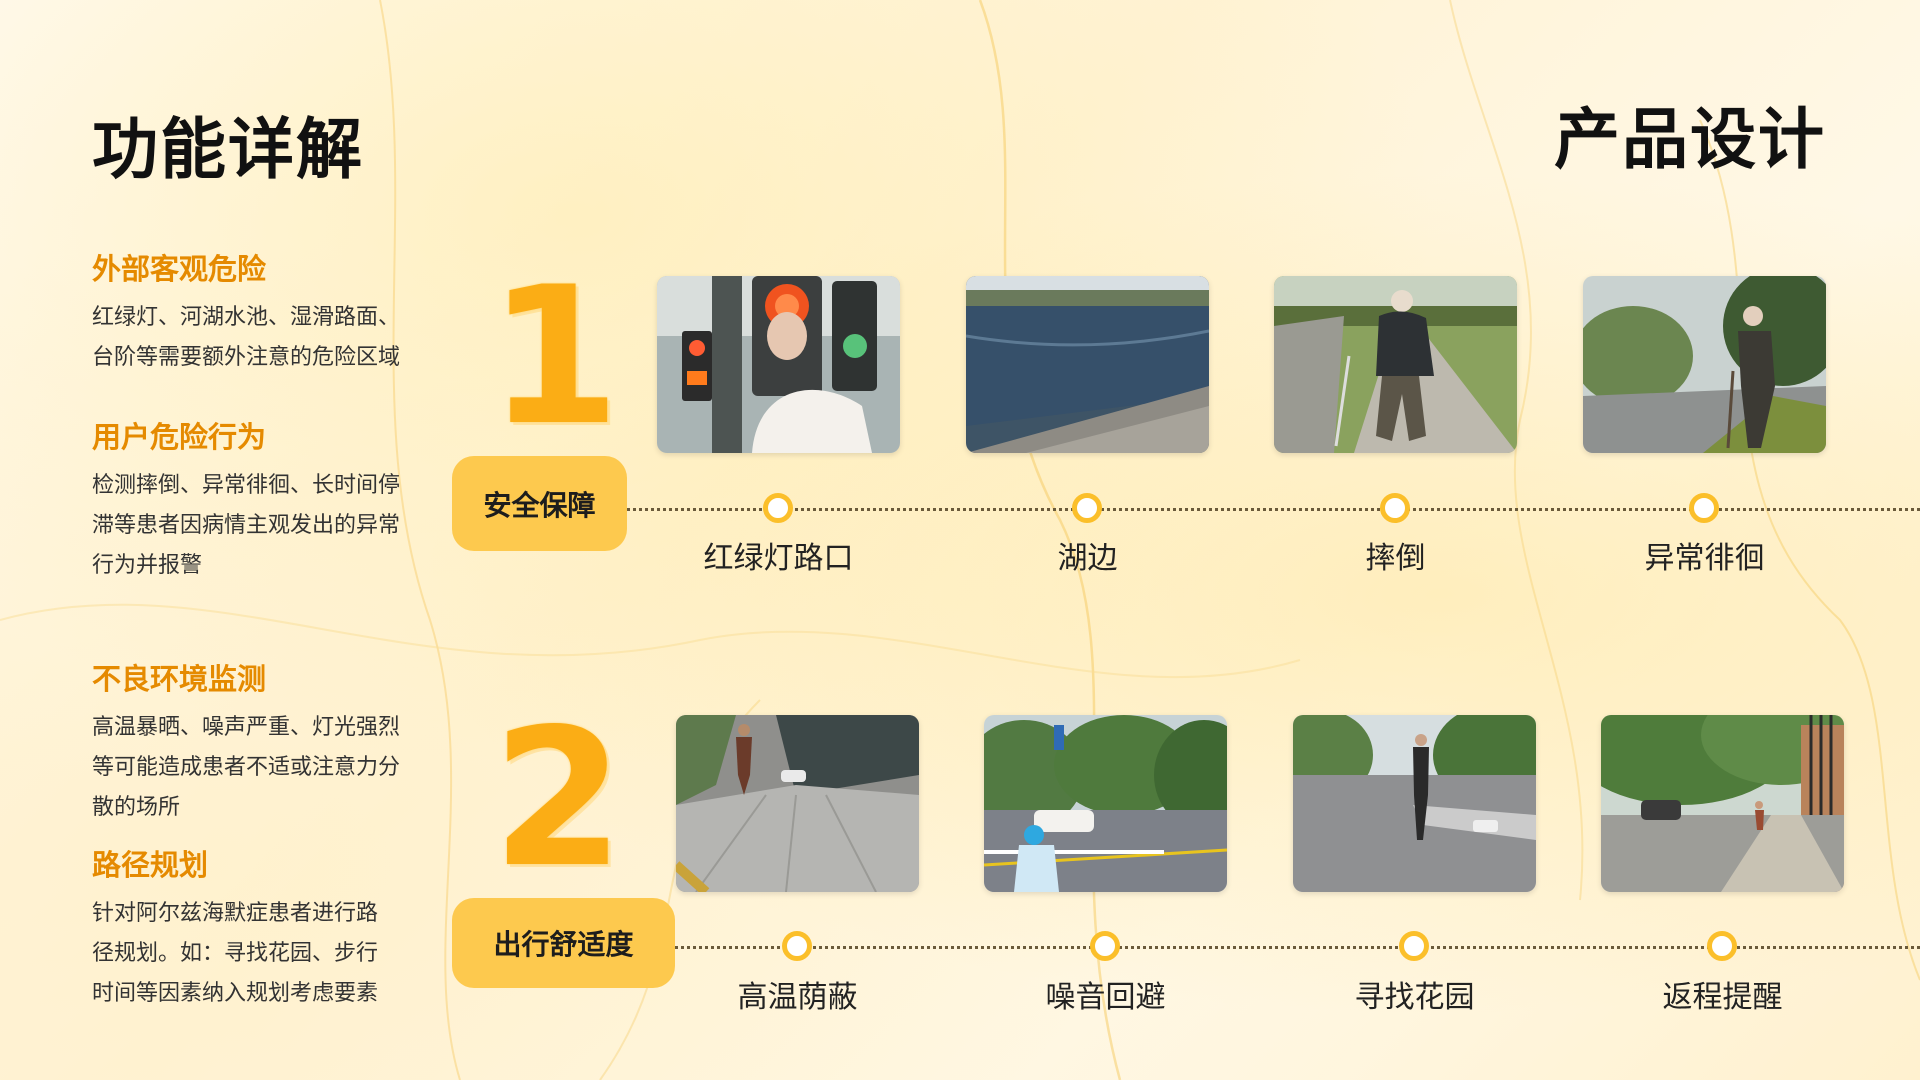  I want to click on feature-heading: 路径规划, so click(150, 865).